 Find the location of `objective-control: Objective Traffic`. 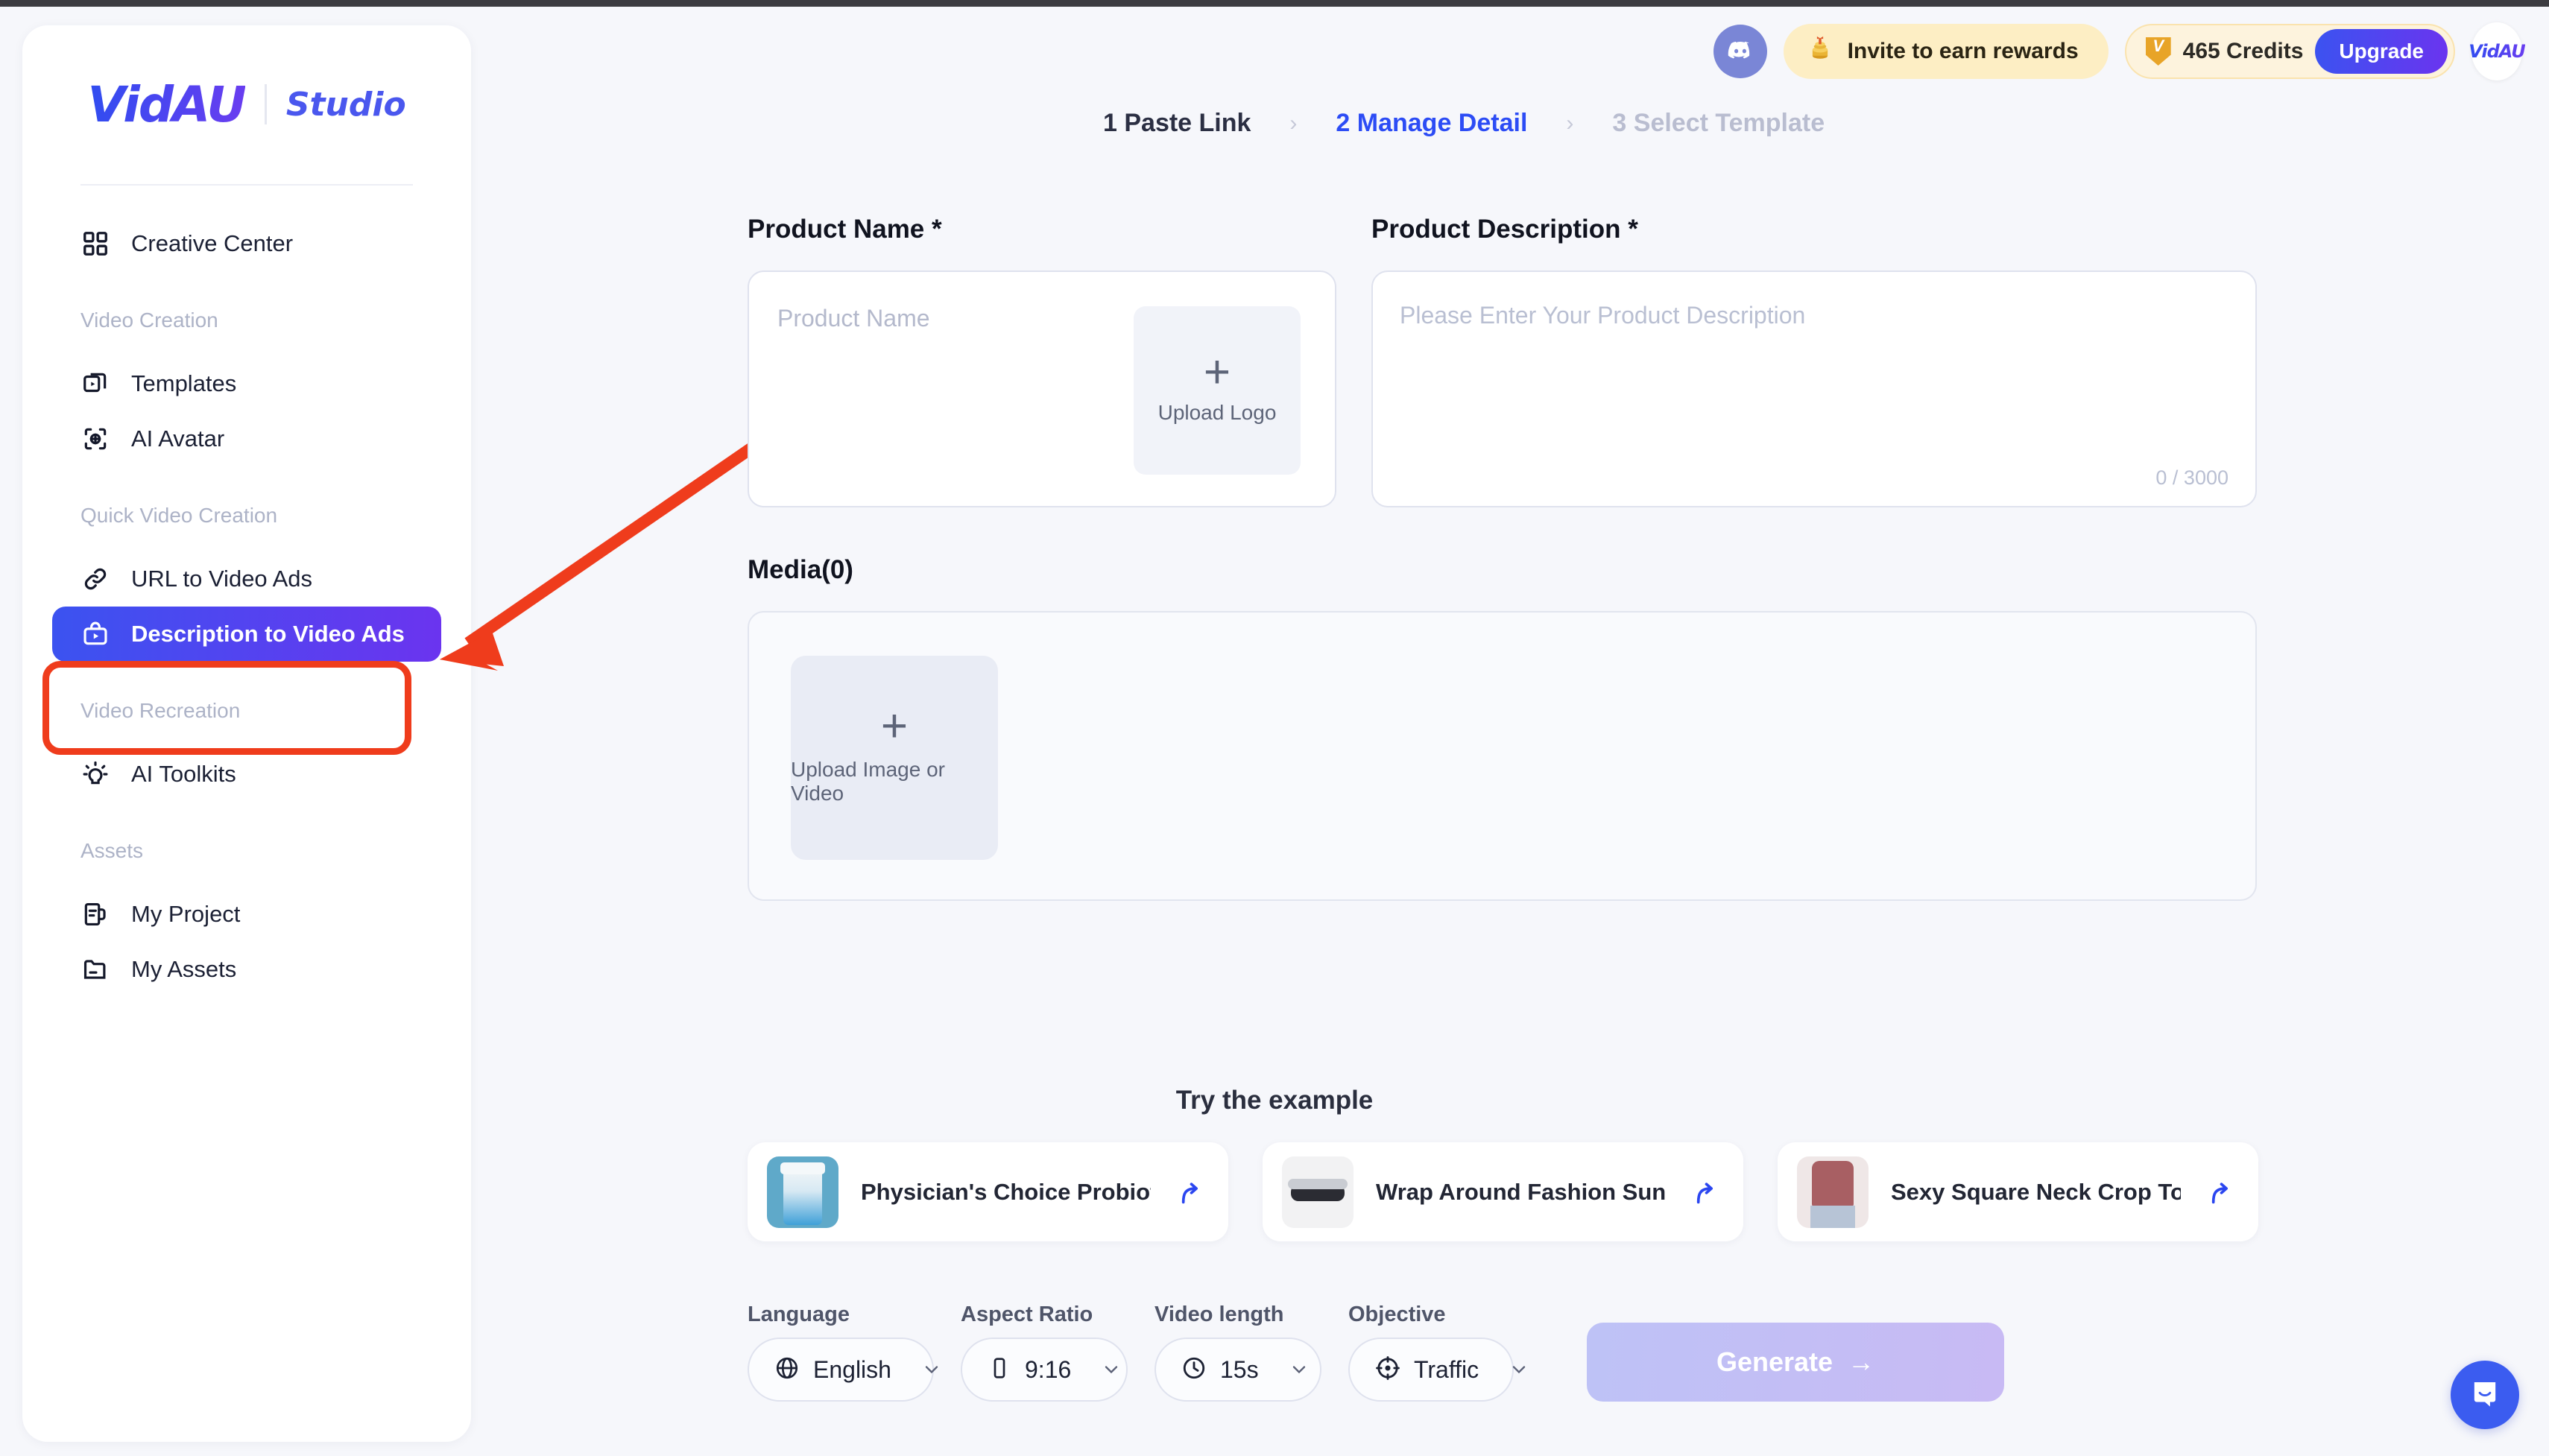

objective-control: Objective Traffic is located at coordinates (1437, 1352).